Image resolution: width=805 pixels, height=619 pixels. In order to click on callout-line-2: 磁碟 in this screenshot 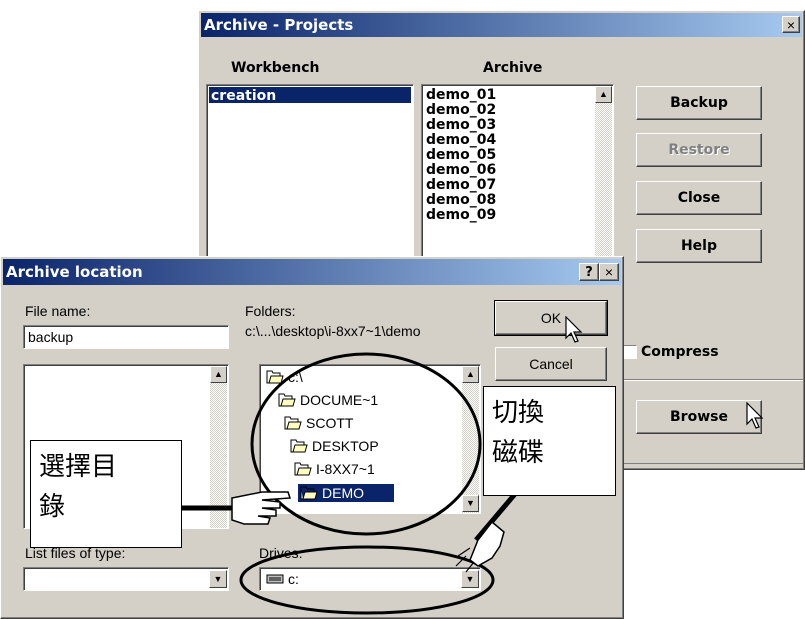, I will do `click(518, 453)`.